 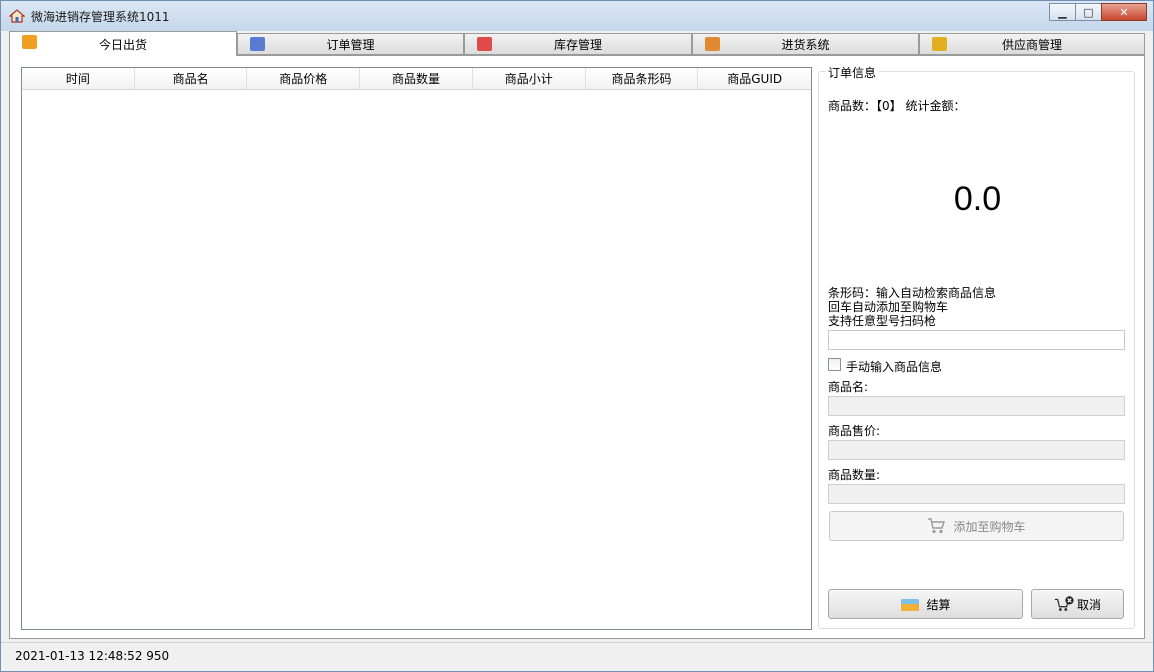 I want to click on window-title: 微海进销存管理系统1011, so click(x=100, y=17).